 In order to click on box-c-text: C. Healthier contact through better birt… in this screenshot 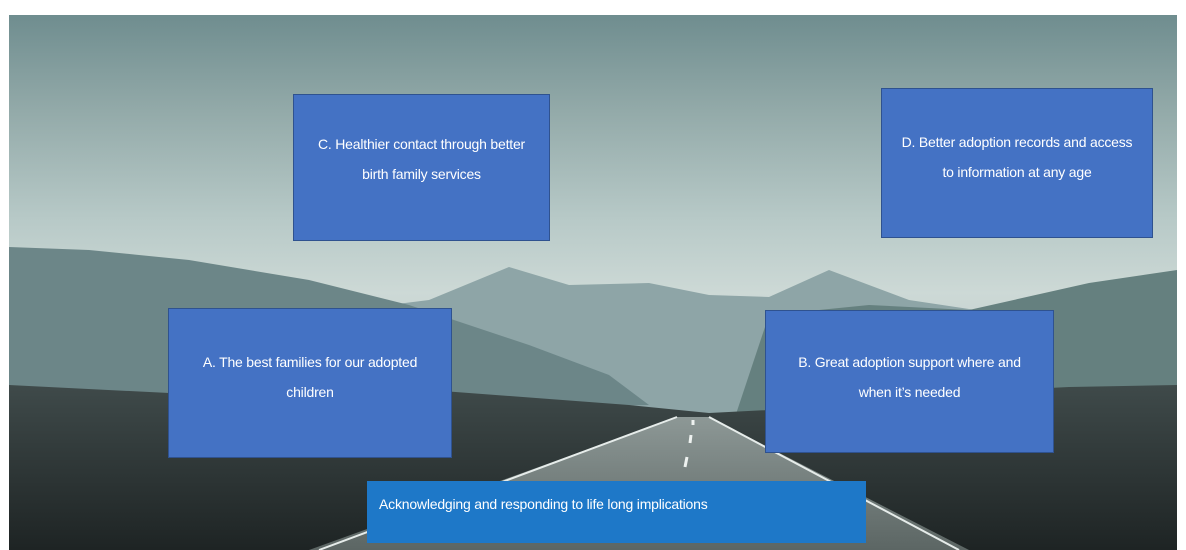, I will do `click(421, 159)`.